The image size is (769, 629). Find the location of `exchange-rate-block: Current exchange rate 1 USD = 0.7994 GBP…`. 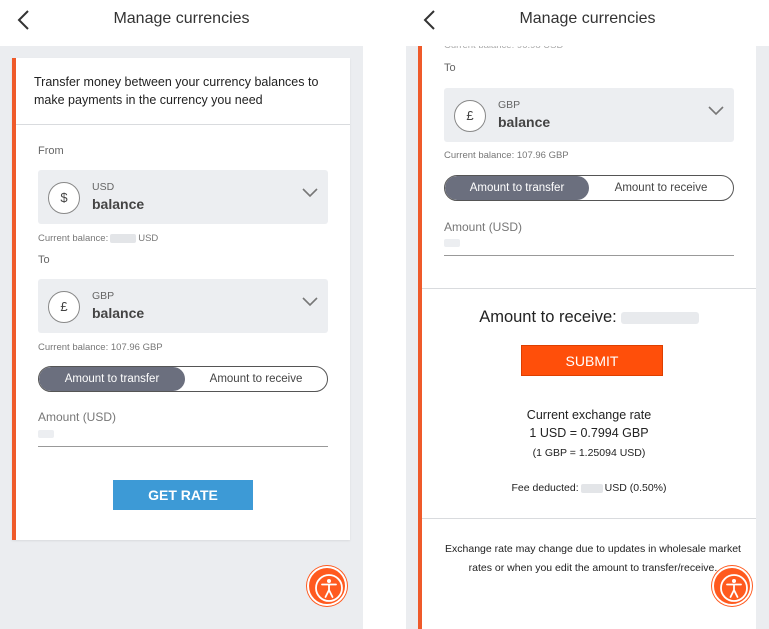

exchange-rate-block: Current exchange rate 1 USD = 0.7994 GBP… is located at coordinates (589, 434).